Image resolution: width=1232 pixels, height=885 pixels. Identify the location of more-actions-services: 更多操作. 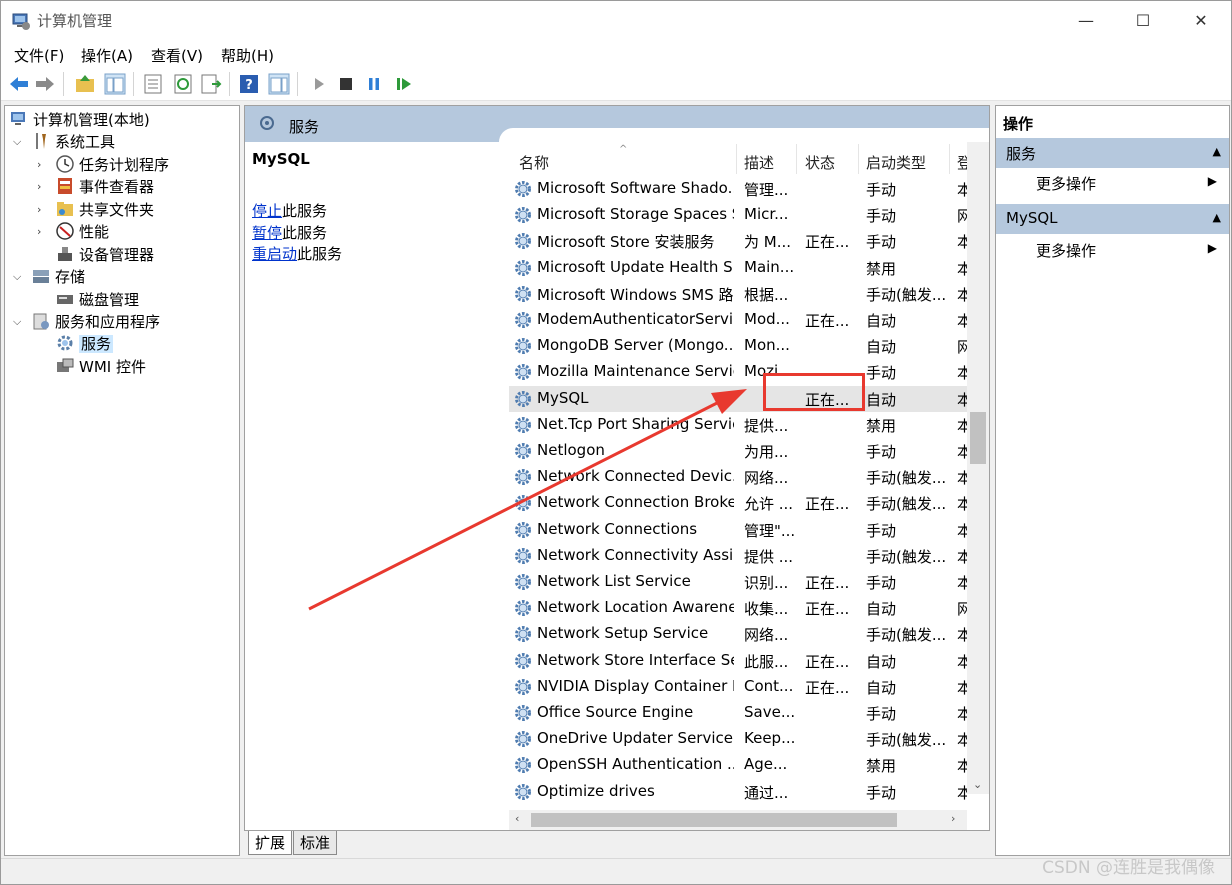
(1066, 183).